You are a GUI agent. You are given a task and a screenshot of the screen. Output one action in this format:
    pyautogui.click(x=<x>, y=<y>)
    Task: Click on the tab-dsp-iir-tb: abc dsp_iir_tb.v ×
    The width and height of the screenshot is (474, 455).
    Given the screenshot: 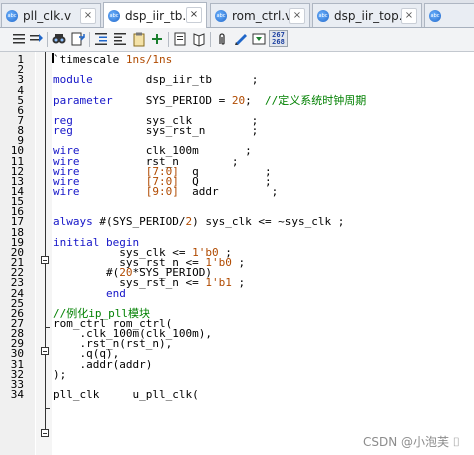 What is the action you would take?
    pyautogui.click(x=155, y=15)
    